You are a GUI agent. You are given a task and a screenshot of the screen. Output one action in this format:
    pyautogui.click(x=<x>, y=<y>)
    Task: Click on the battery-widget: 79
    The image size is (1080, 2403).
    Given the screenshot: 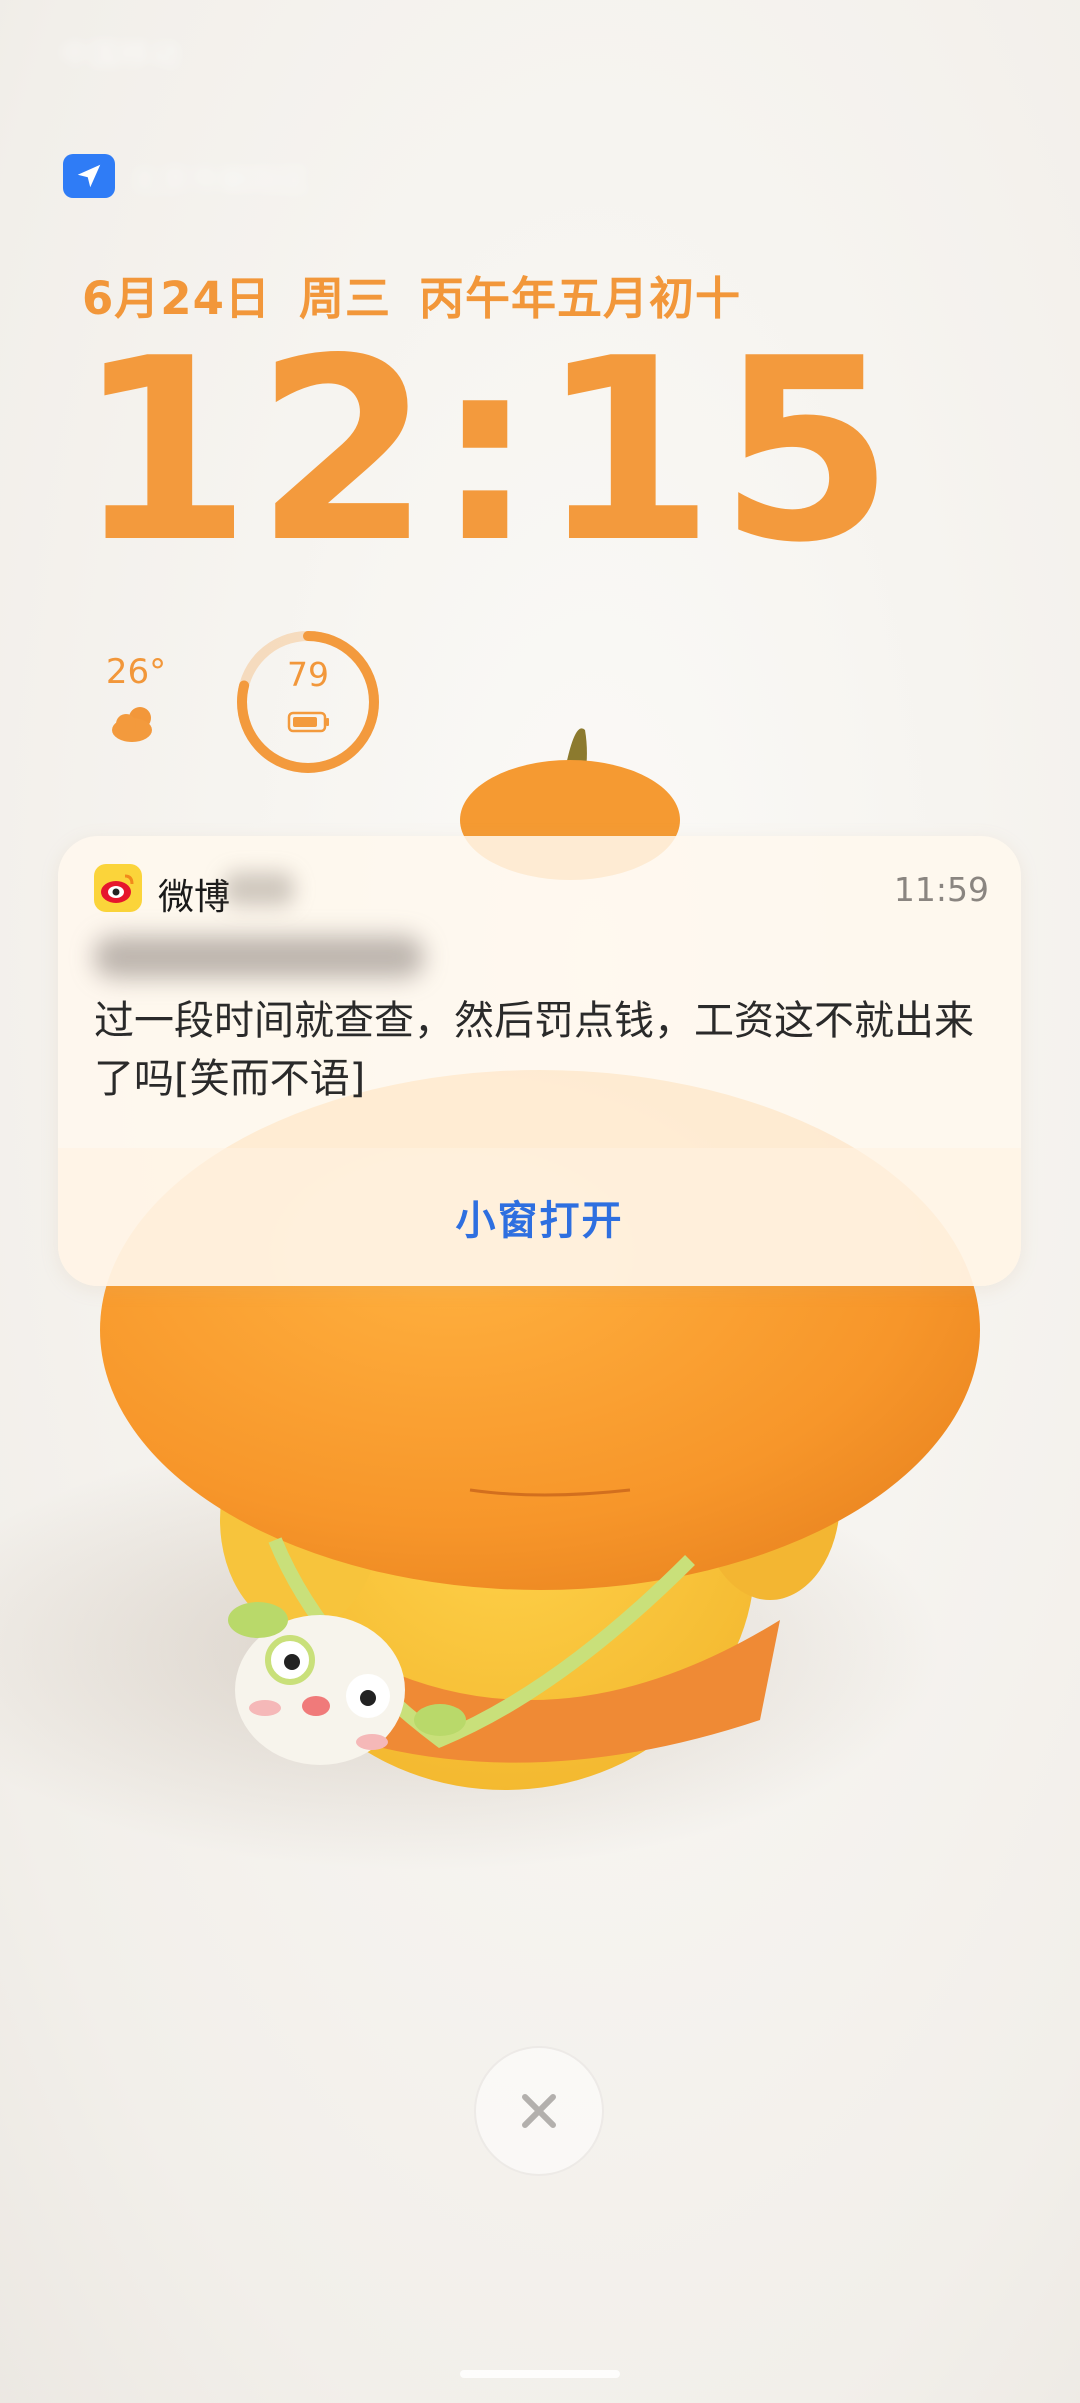 What is the action you would take?
    pyautogui.click(x=308, y=702)
    